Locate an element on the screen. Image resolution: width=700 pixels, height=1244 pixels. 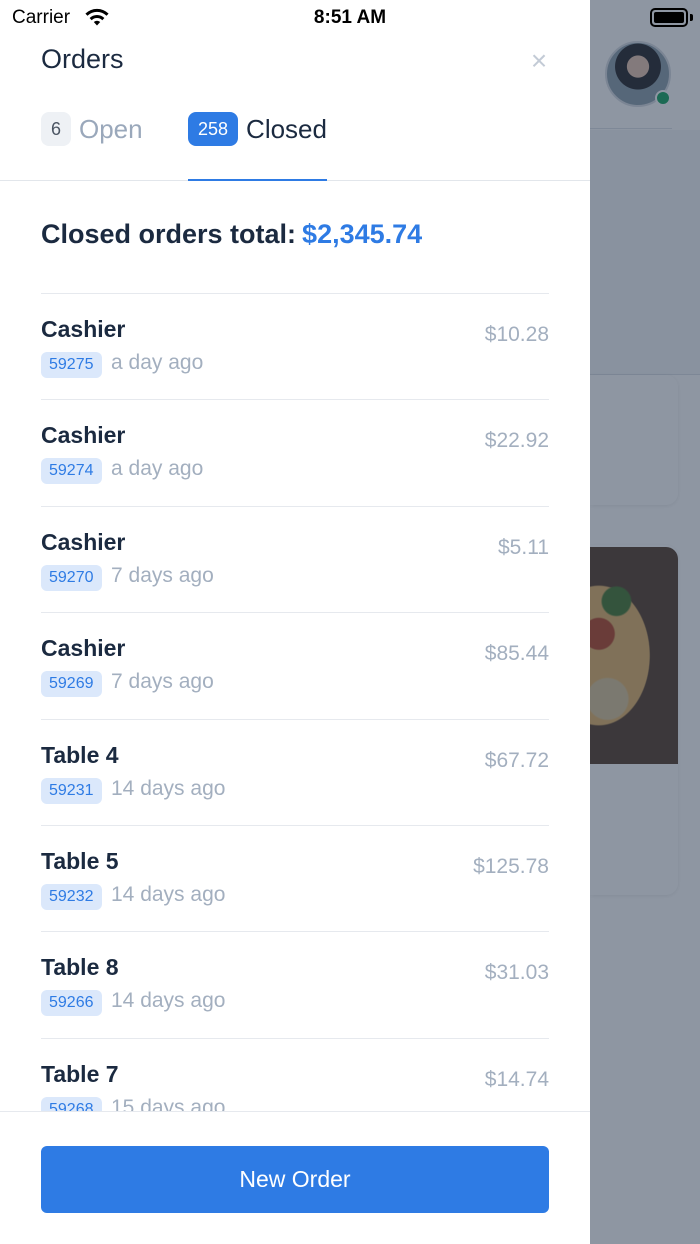
list-item: Cashier 59274 a day ago $22.92 is located at coordinates (295, 452).